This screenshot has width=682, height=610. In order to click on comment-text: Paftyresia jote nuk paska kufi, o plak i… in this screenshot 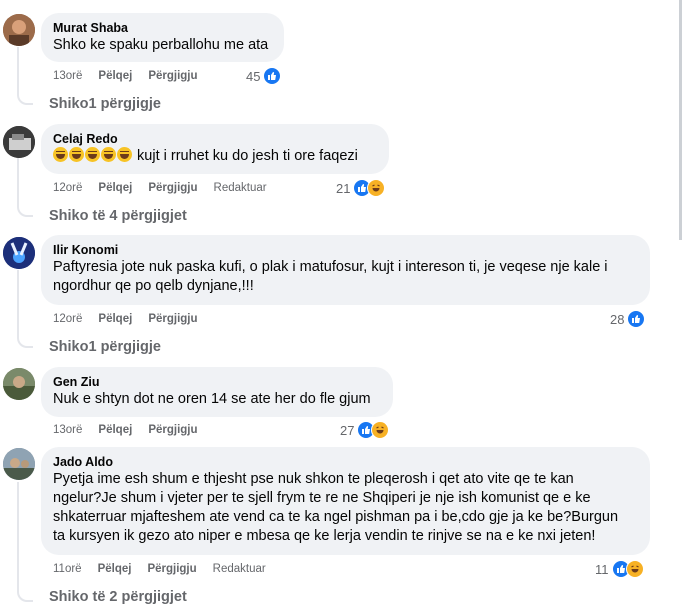, I will do `click(330, 267)`.